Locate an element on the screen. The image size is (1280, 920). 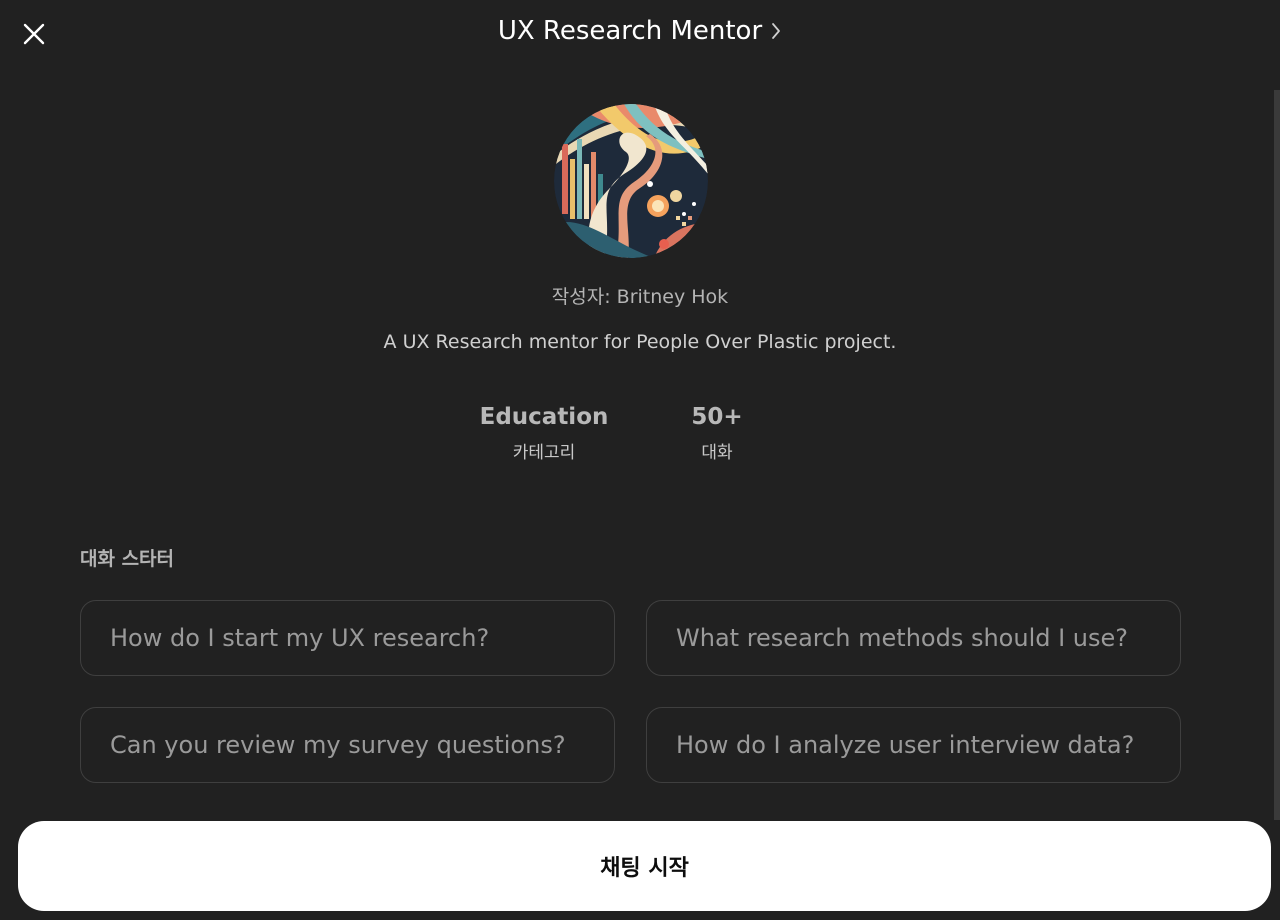
chevron-right-icon is located at coordinates (776, 31).